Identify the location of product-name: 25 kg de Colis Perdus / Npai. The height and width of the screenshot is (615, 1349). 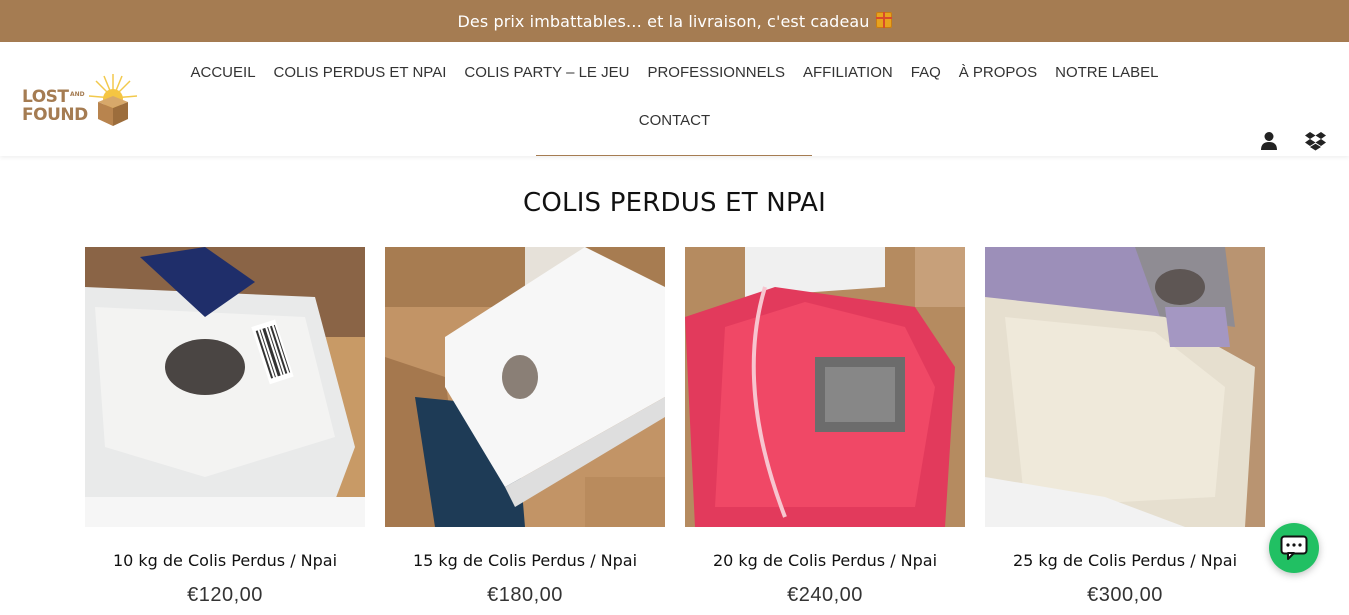
(1125, 560).